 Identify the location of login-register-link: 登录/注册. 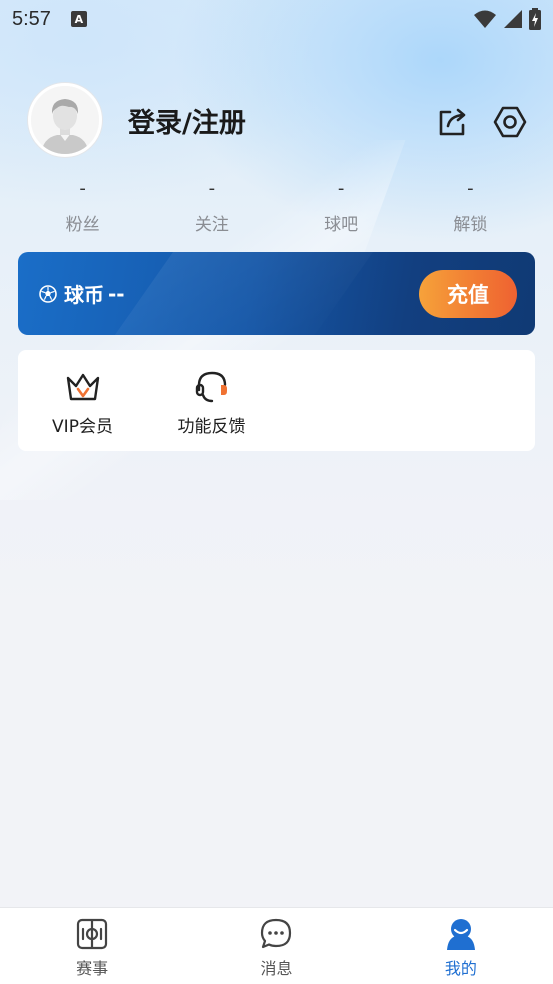
(187, 120).